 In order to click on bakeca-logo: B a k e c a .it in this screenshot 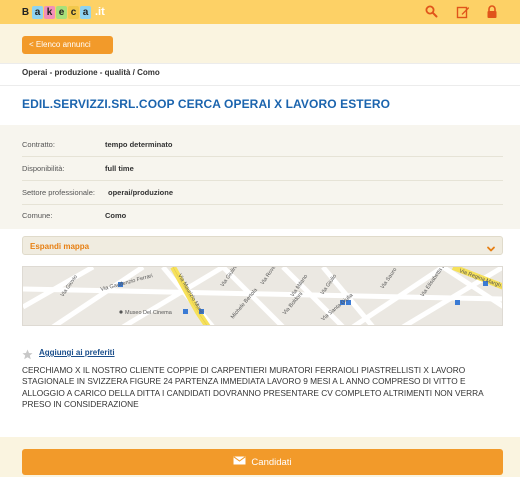, I will do `click(62, 12)`.